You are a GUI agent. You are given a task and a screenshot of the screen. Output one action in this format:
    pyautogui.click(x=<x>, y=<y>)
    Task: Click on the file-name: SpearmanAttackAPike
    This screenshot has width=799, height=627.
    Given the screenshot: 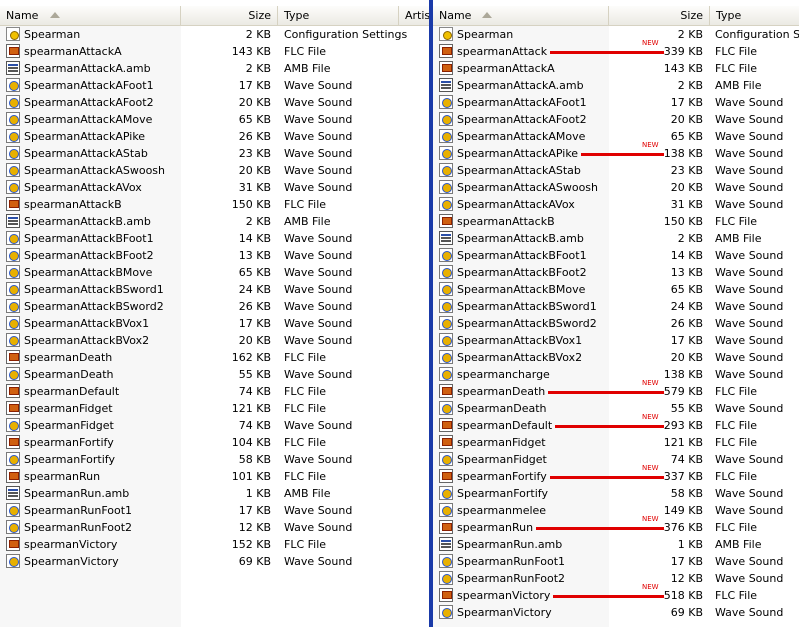 What is the action you would take?
    pyautogui.click(x=518, y=153)
    